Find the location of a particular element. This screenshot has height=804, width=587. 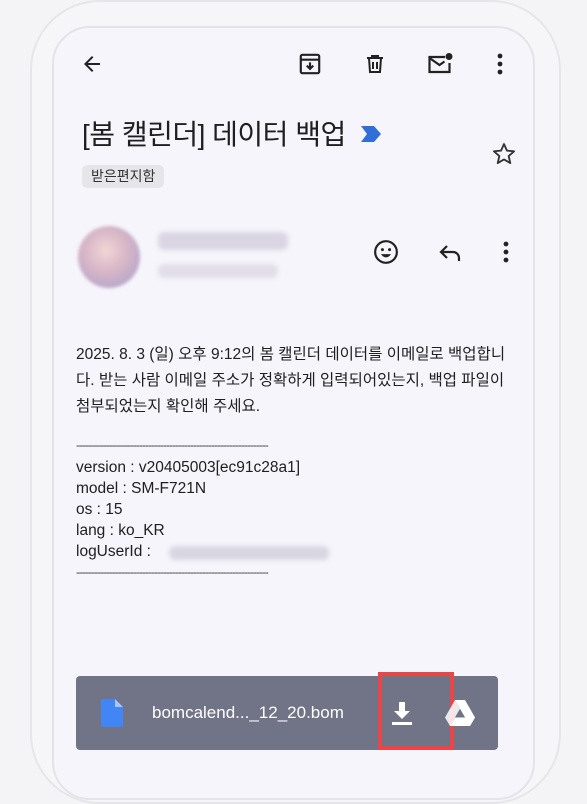

inbox-label: 받은편지함 is located at coordinates (123, 176).